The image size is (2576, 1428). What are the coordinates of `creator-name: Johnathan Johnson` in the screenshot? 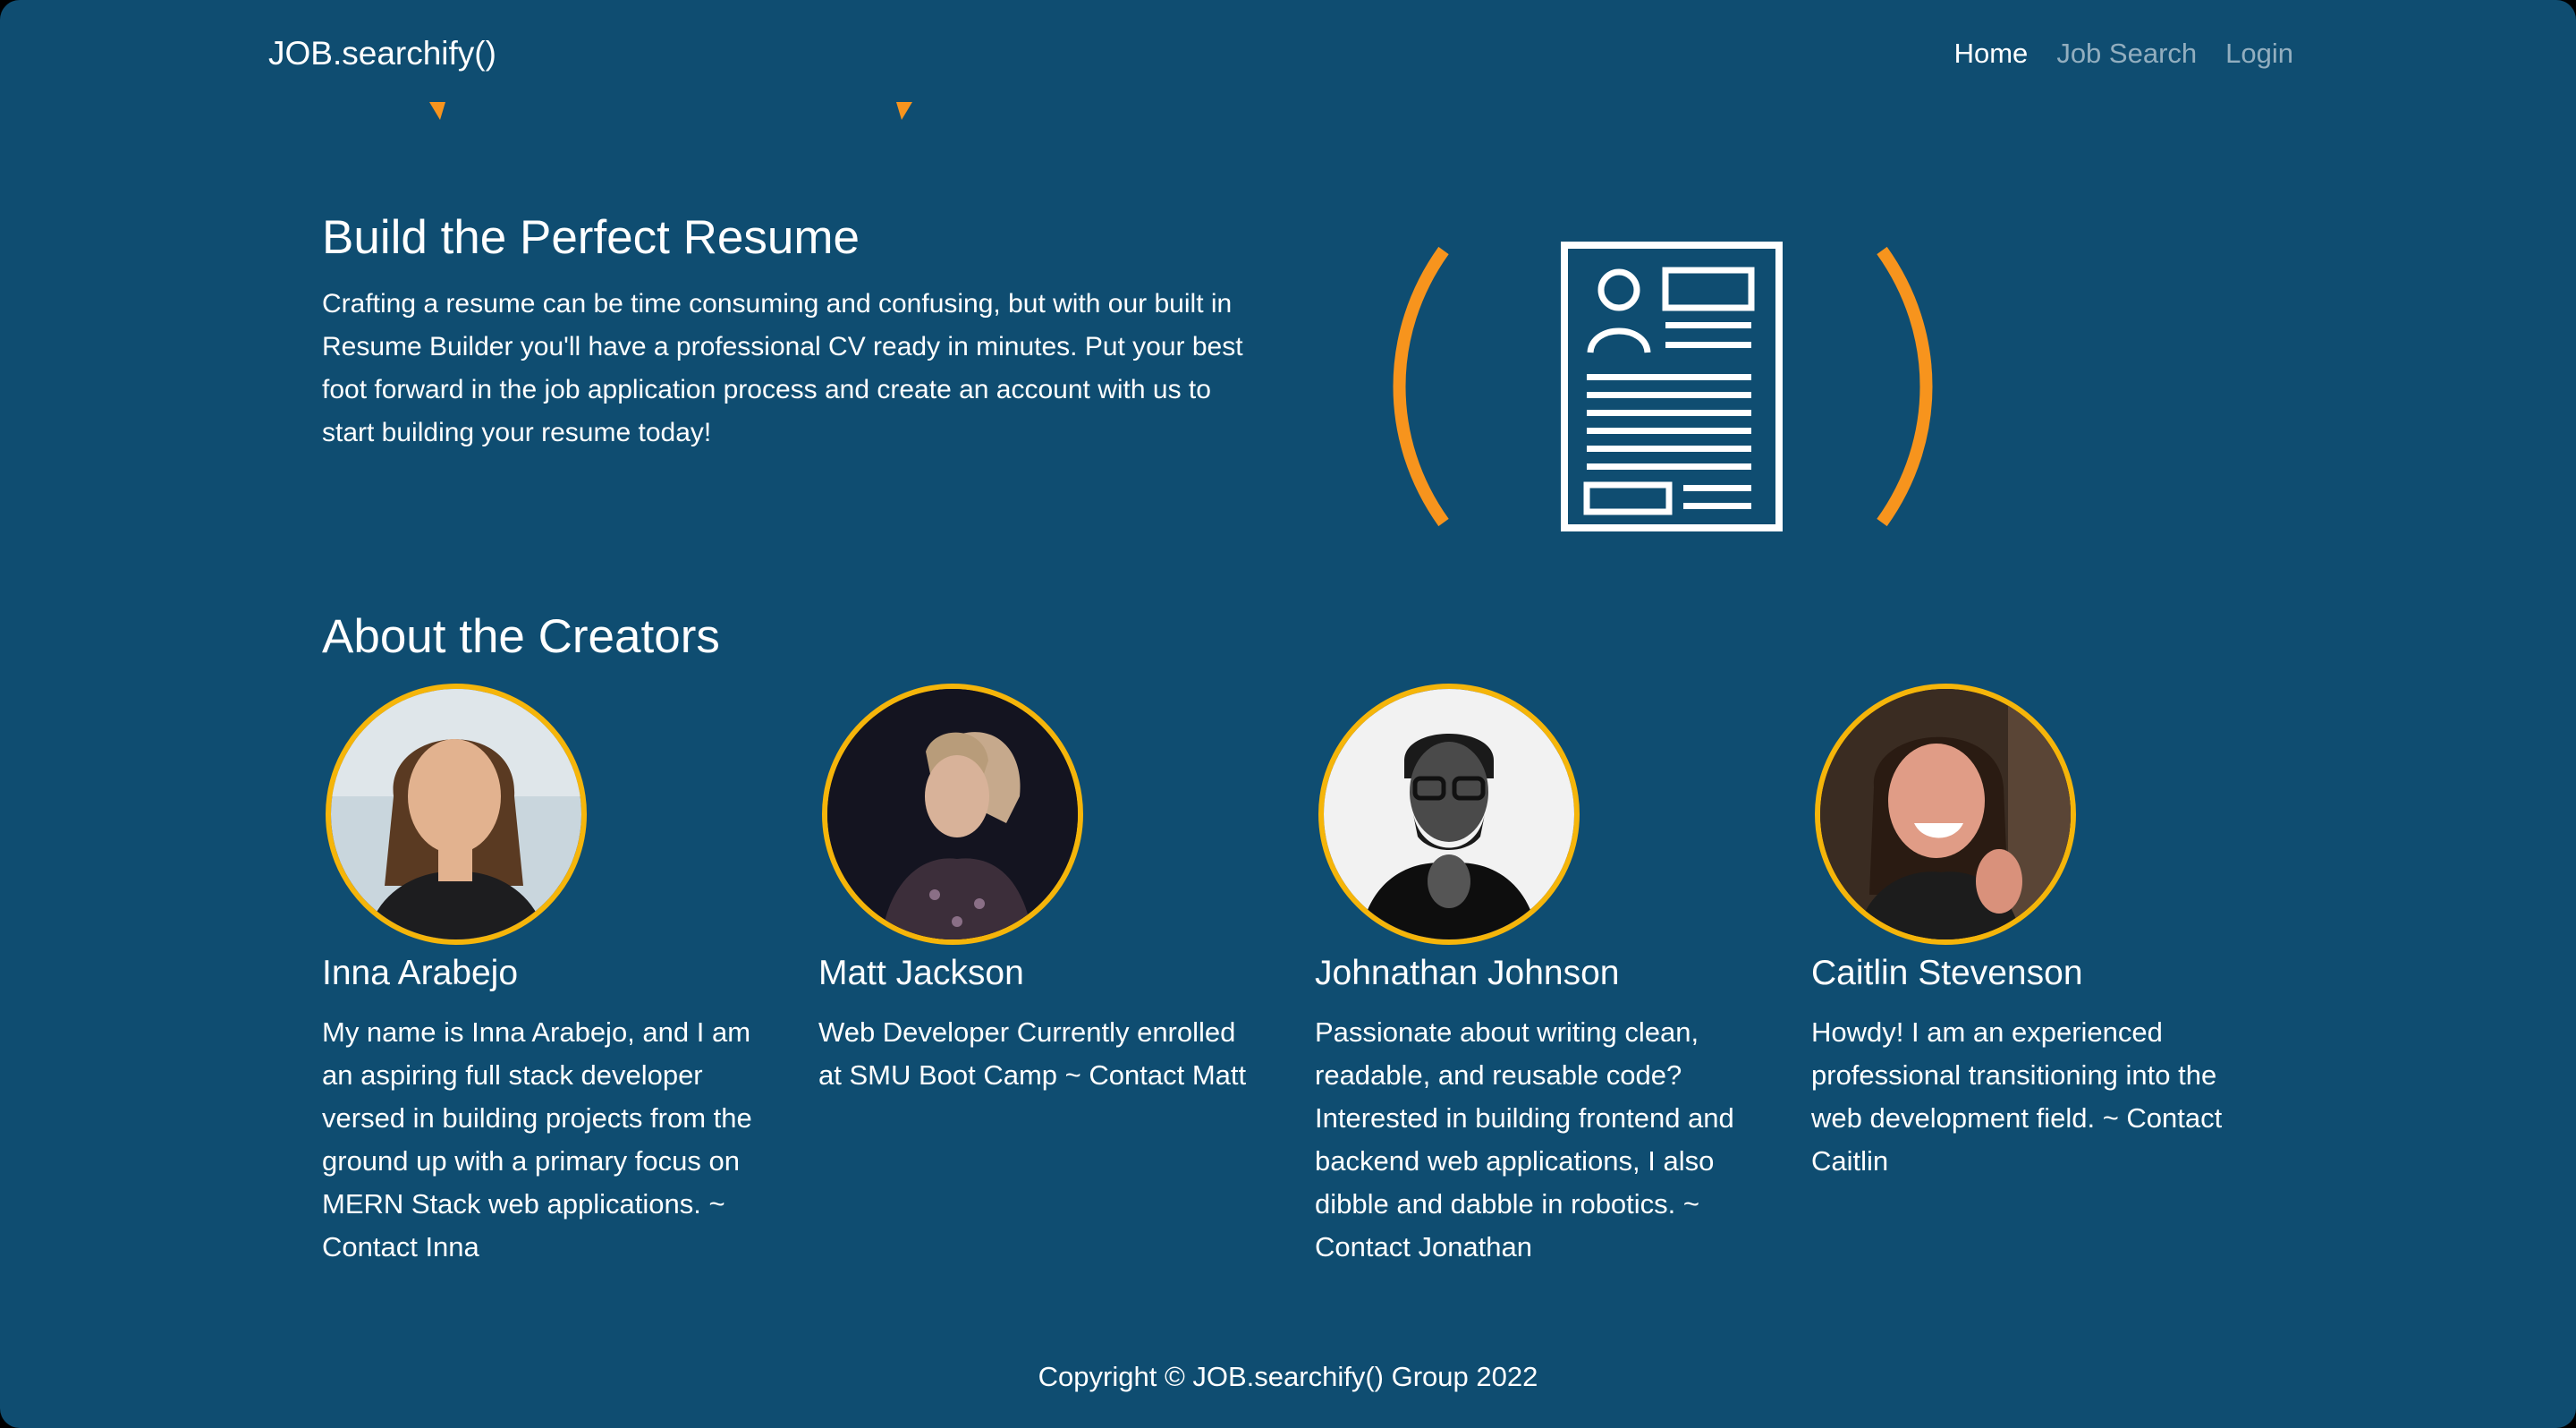 It's located at (1467, 973).